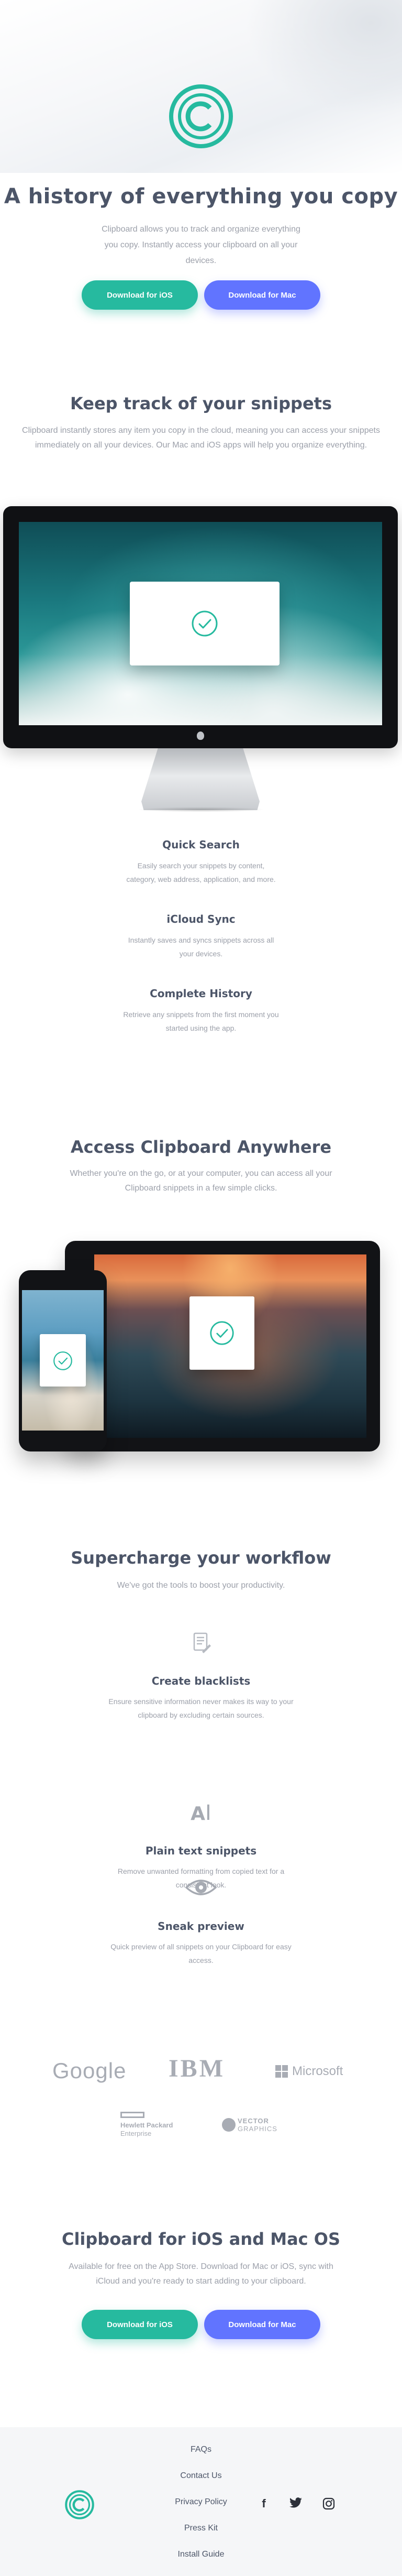  Describe the element at coordinates (201, 919) in the screenshot. I see `feature-title: iCloud Sync` at that location.